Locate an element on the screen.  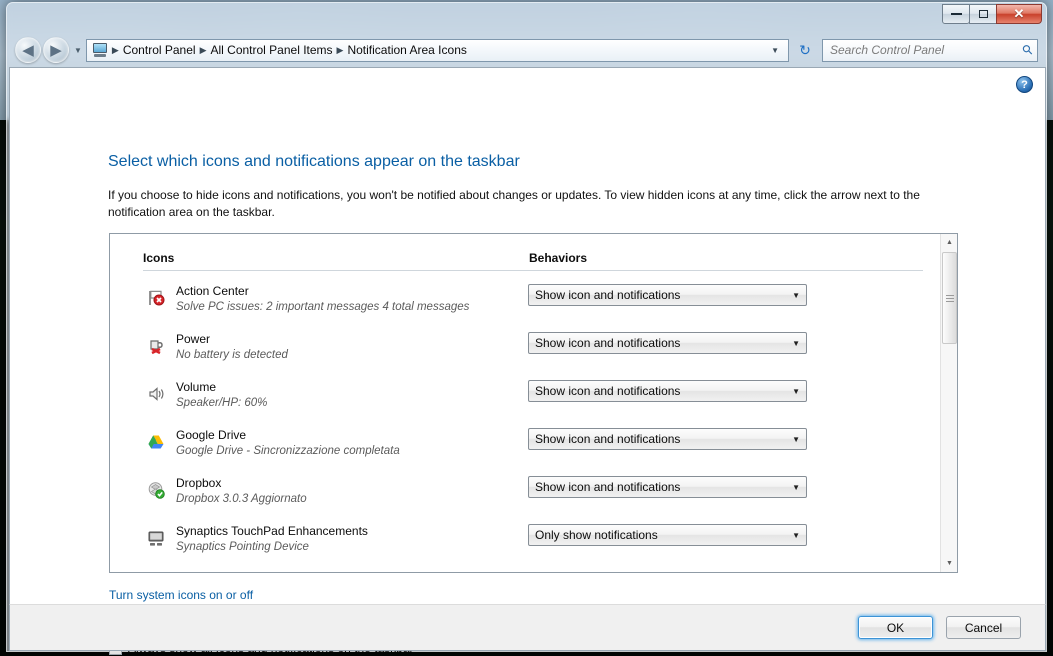
header-divider is located at coordinates (533, 270).